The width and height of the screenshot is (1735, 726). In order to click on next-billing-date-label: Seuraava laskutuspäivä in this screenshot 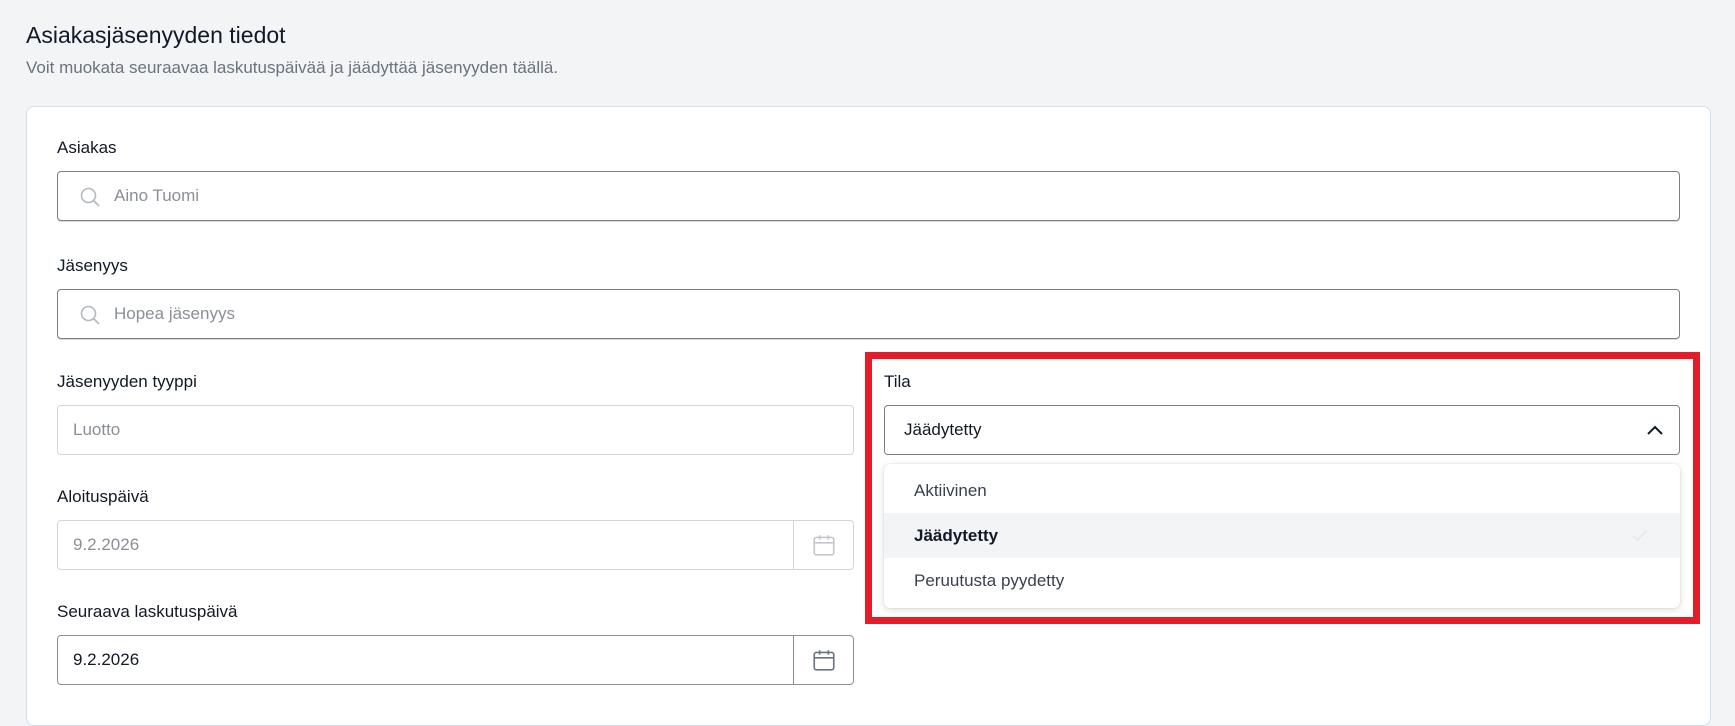, I will do `click(147, 611)`.